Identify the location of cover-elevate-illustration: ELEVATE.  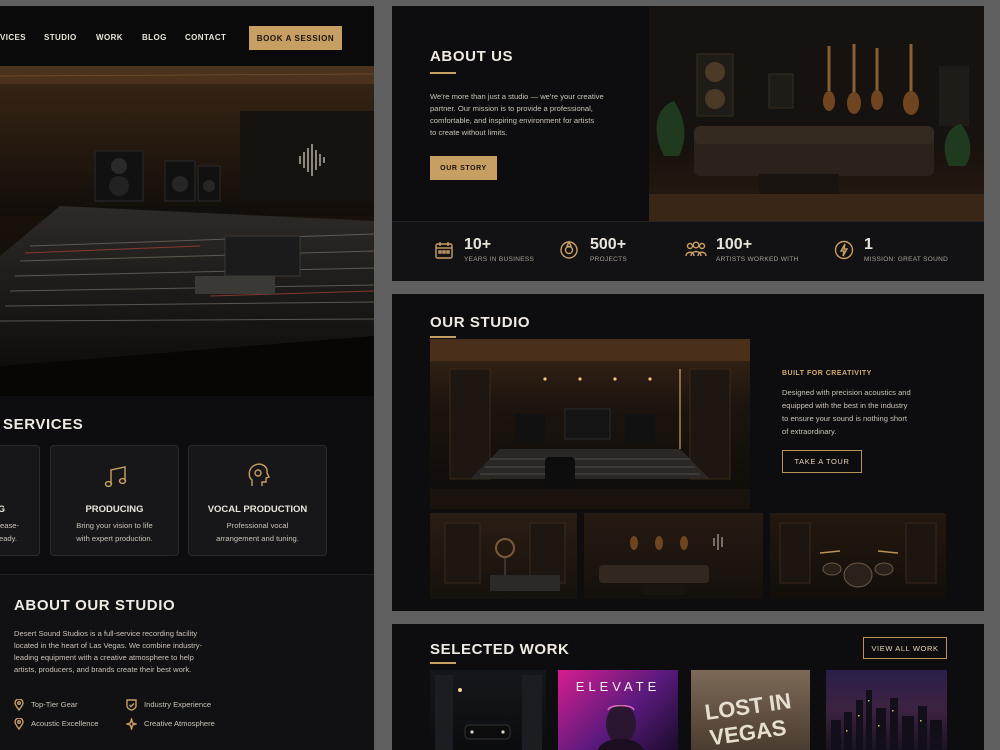
(618, 714).